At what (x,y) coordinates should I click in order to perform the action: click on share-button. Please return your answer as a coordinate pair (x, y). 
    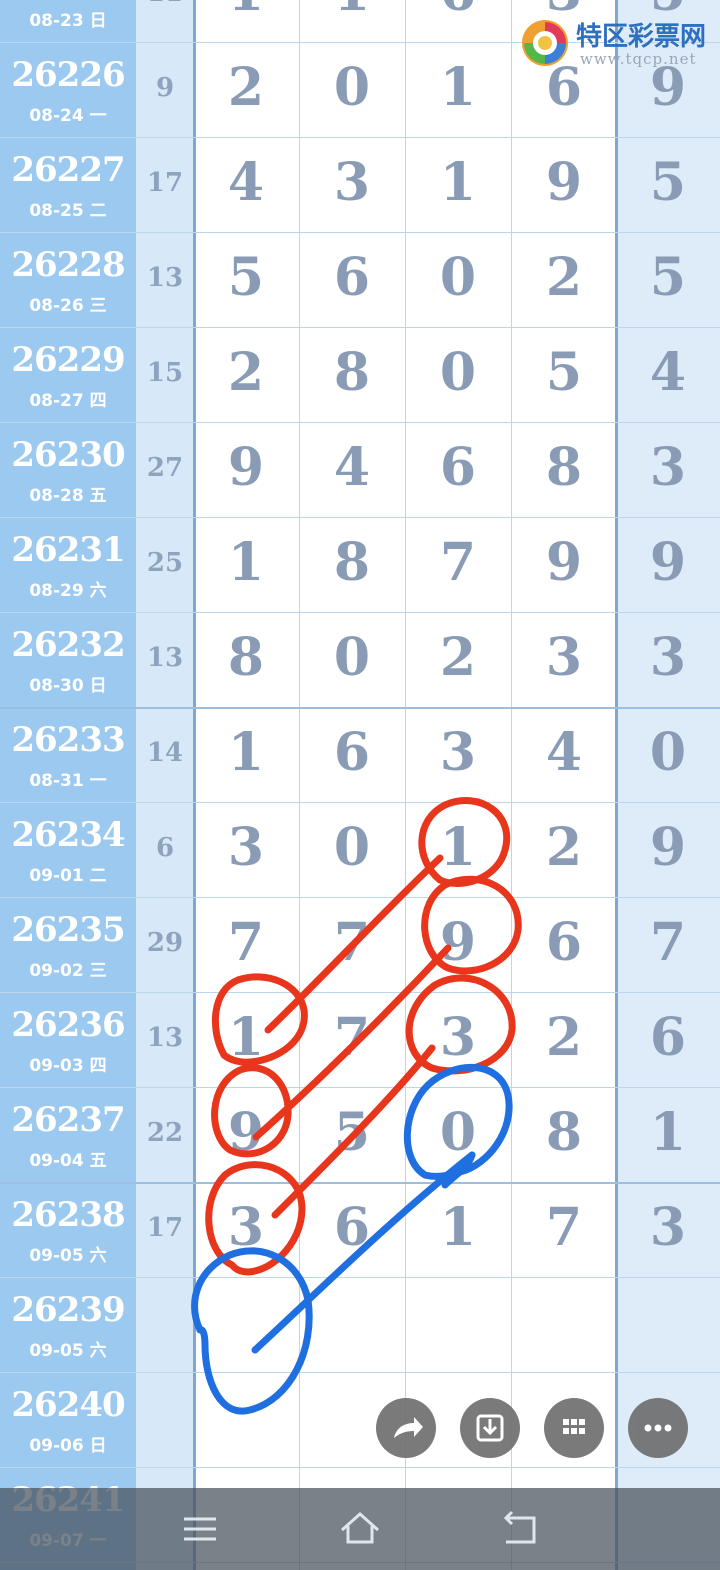
    Looking at the image, I should click on (406, 1428).